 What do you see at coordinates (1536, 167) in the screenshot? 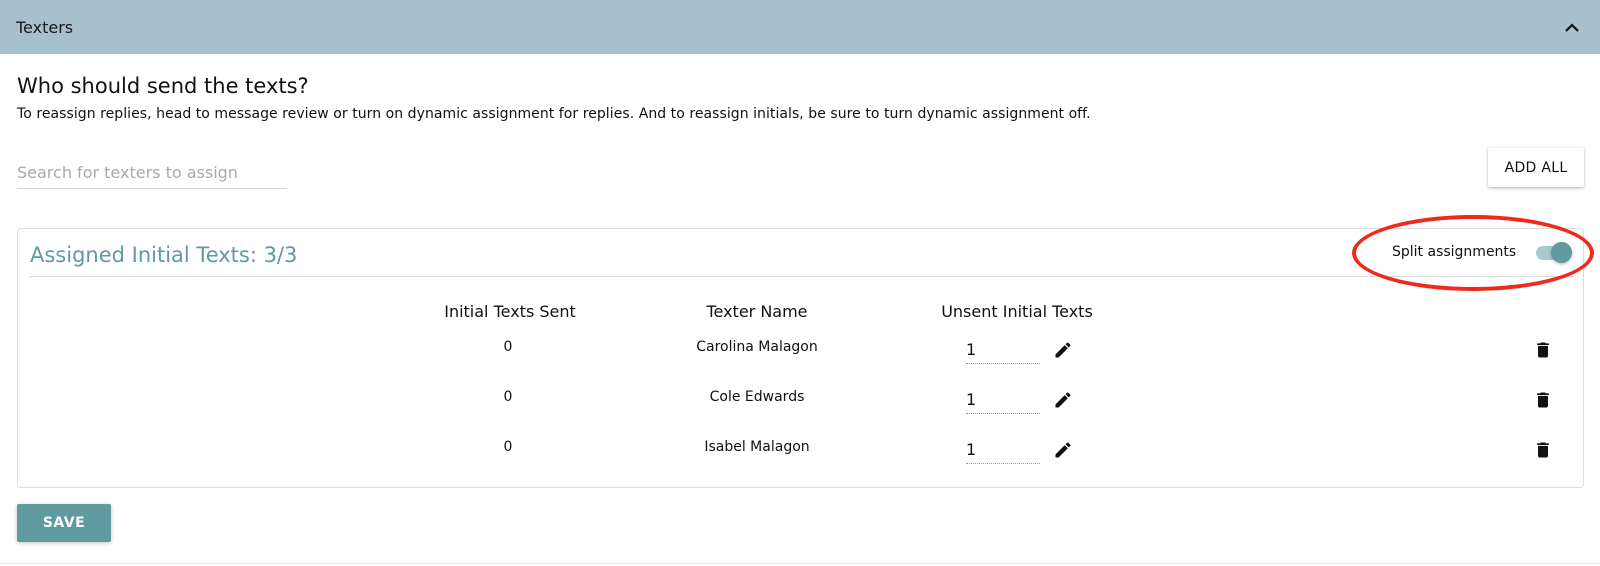
I see `add-all-button: ADD ALL` at bounding box center [1536, 167].